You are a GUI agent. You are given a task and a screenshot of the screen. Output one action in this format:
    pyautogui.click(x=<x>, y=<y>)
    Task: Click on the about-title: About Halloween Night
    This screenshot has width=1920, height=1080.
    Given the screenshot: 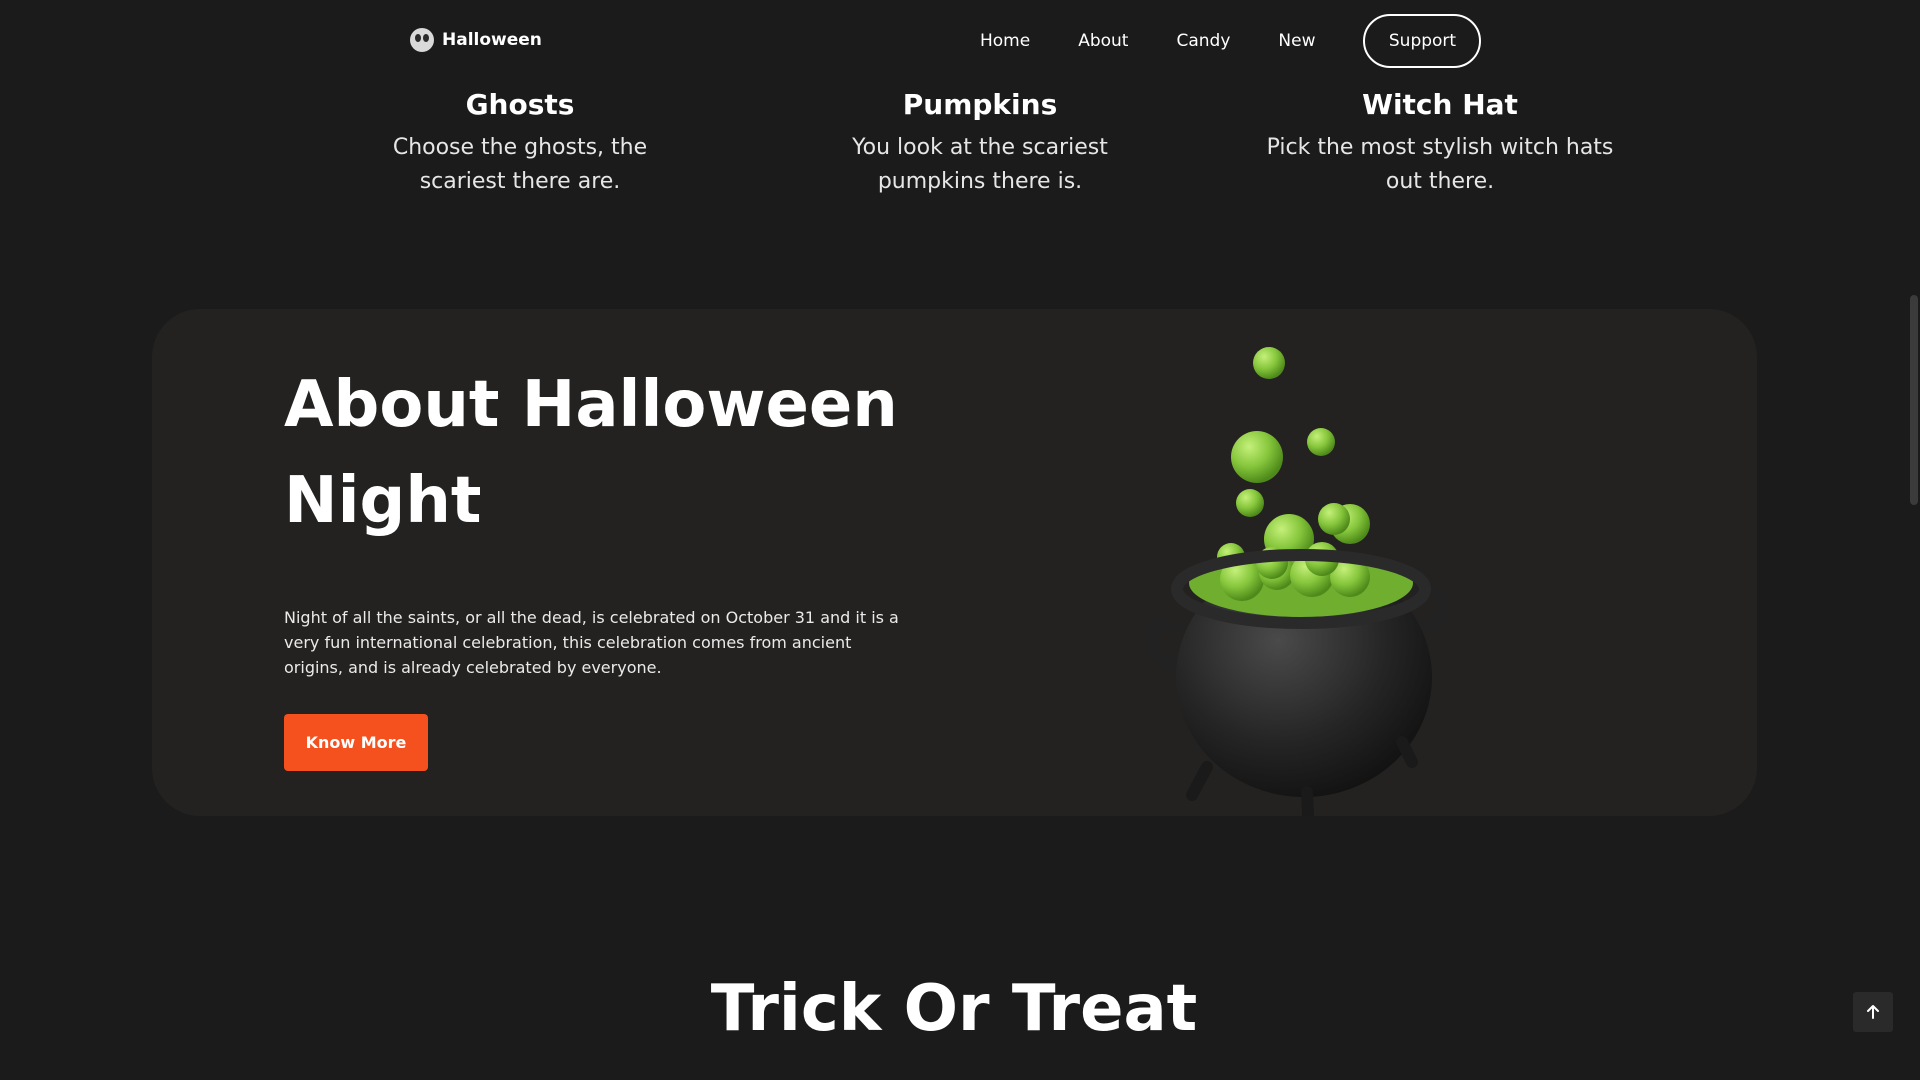 What is the action you would take?
    pyautogui.click(x=604, y=453)
    